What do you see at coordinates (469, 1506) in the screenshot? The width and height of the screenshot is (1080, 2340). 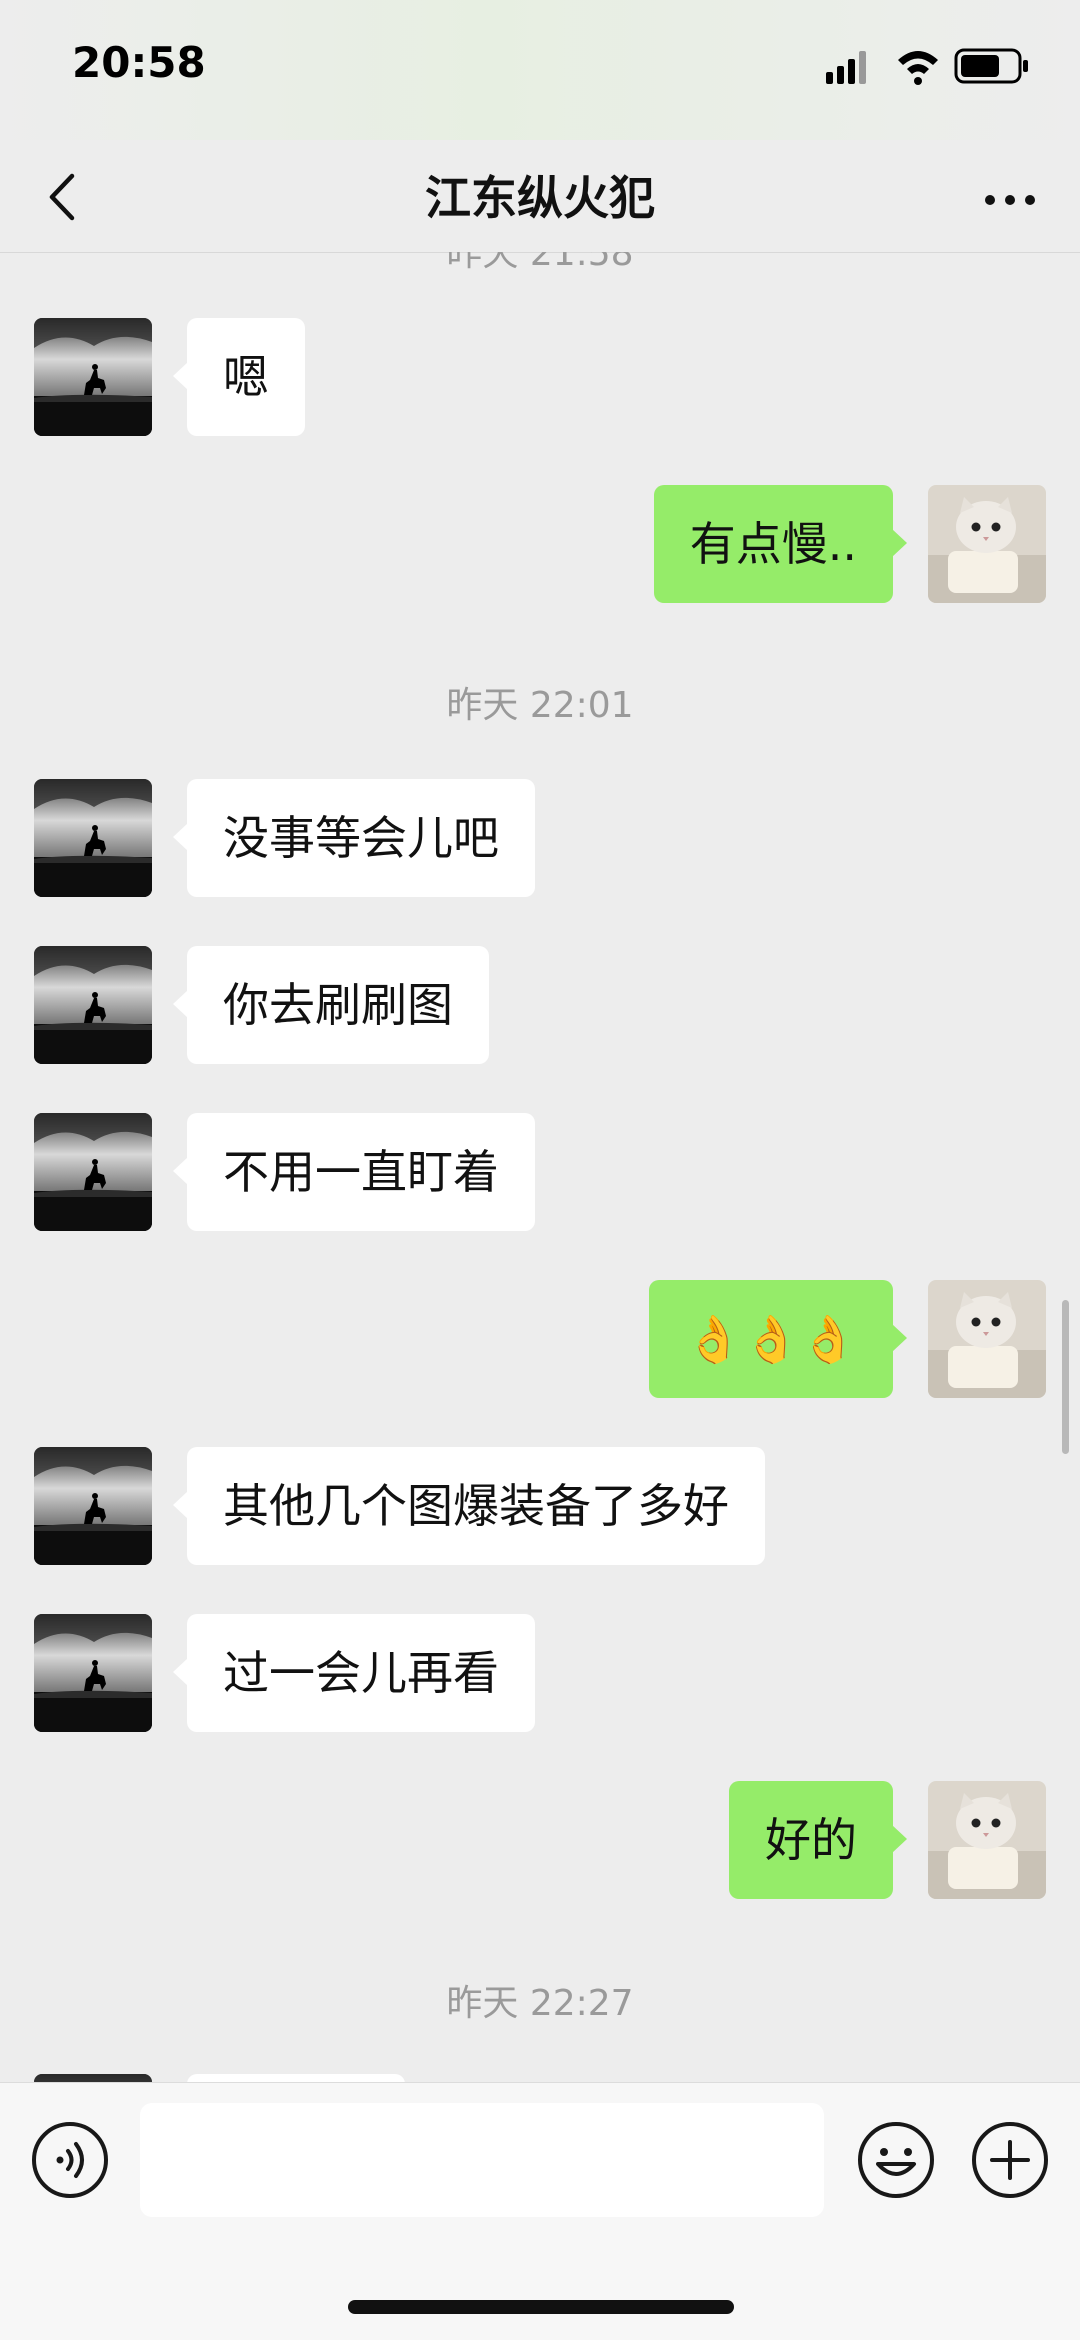 I see `incoming-message: 其他几个图爆装备了多好` at bounding box center [469, 1506].